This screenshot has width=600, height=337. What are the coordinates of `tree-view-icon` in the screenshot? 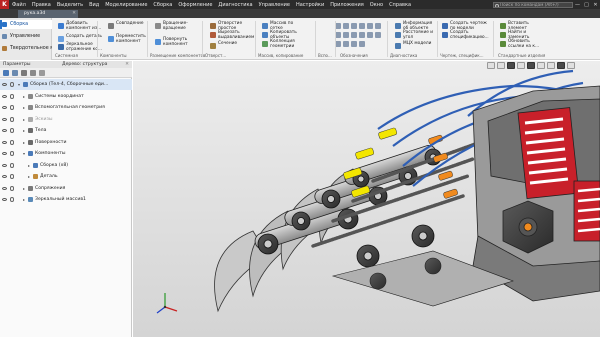 It's located at (24, 73).